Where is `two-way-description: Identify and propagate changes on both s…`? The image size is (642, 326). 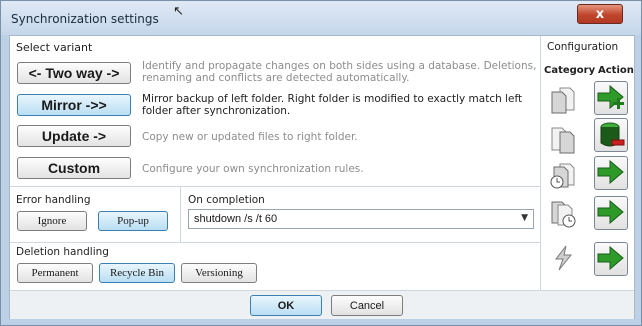
two-way-description: Identify and propagate changes on both s… is located at coordinates (339, 72).